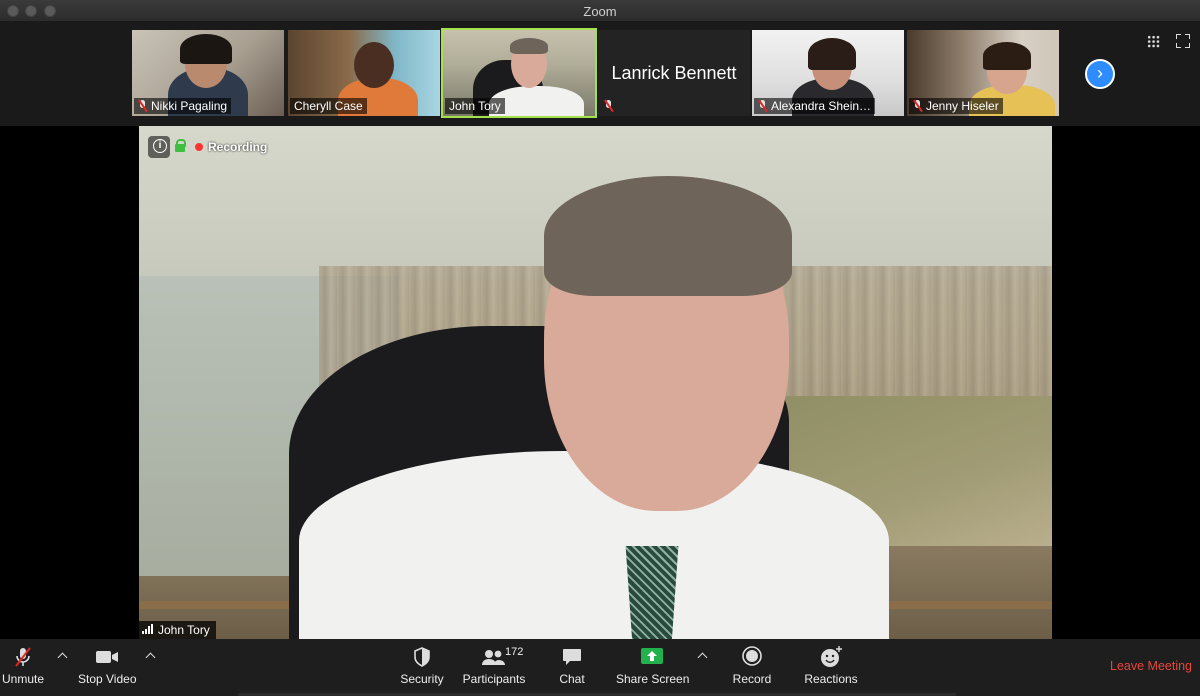 The width and height of the screenshot is (1200, 696). I want to click on stop-video-button: Stop Video, so click(107, 665).